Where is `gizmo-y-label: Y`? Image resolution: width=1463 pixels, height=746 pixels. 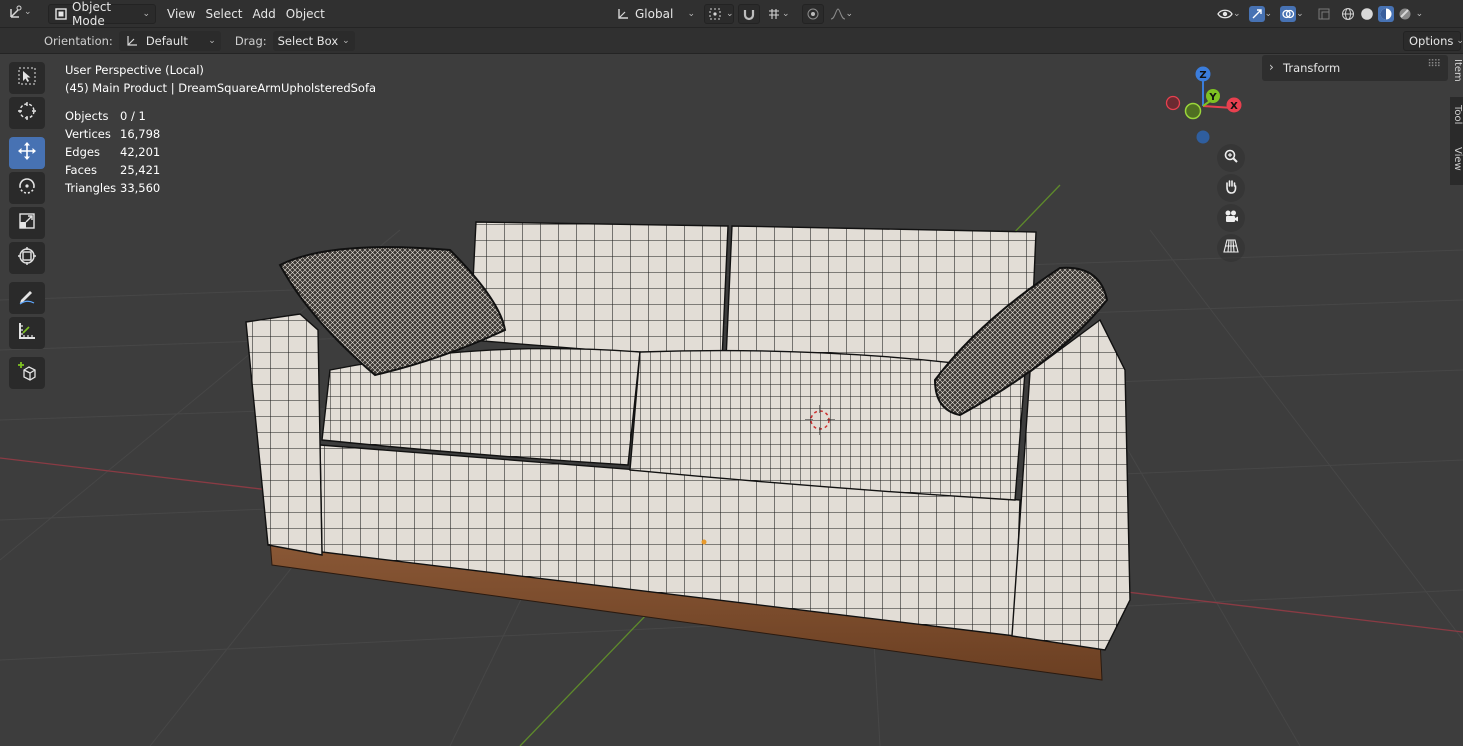
gizmo-y-label: Y is located at coordinates (1212, 97).